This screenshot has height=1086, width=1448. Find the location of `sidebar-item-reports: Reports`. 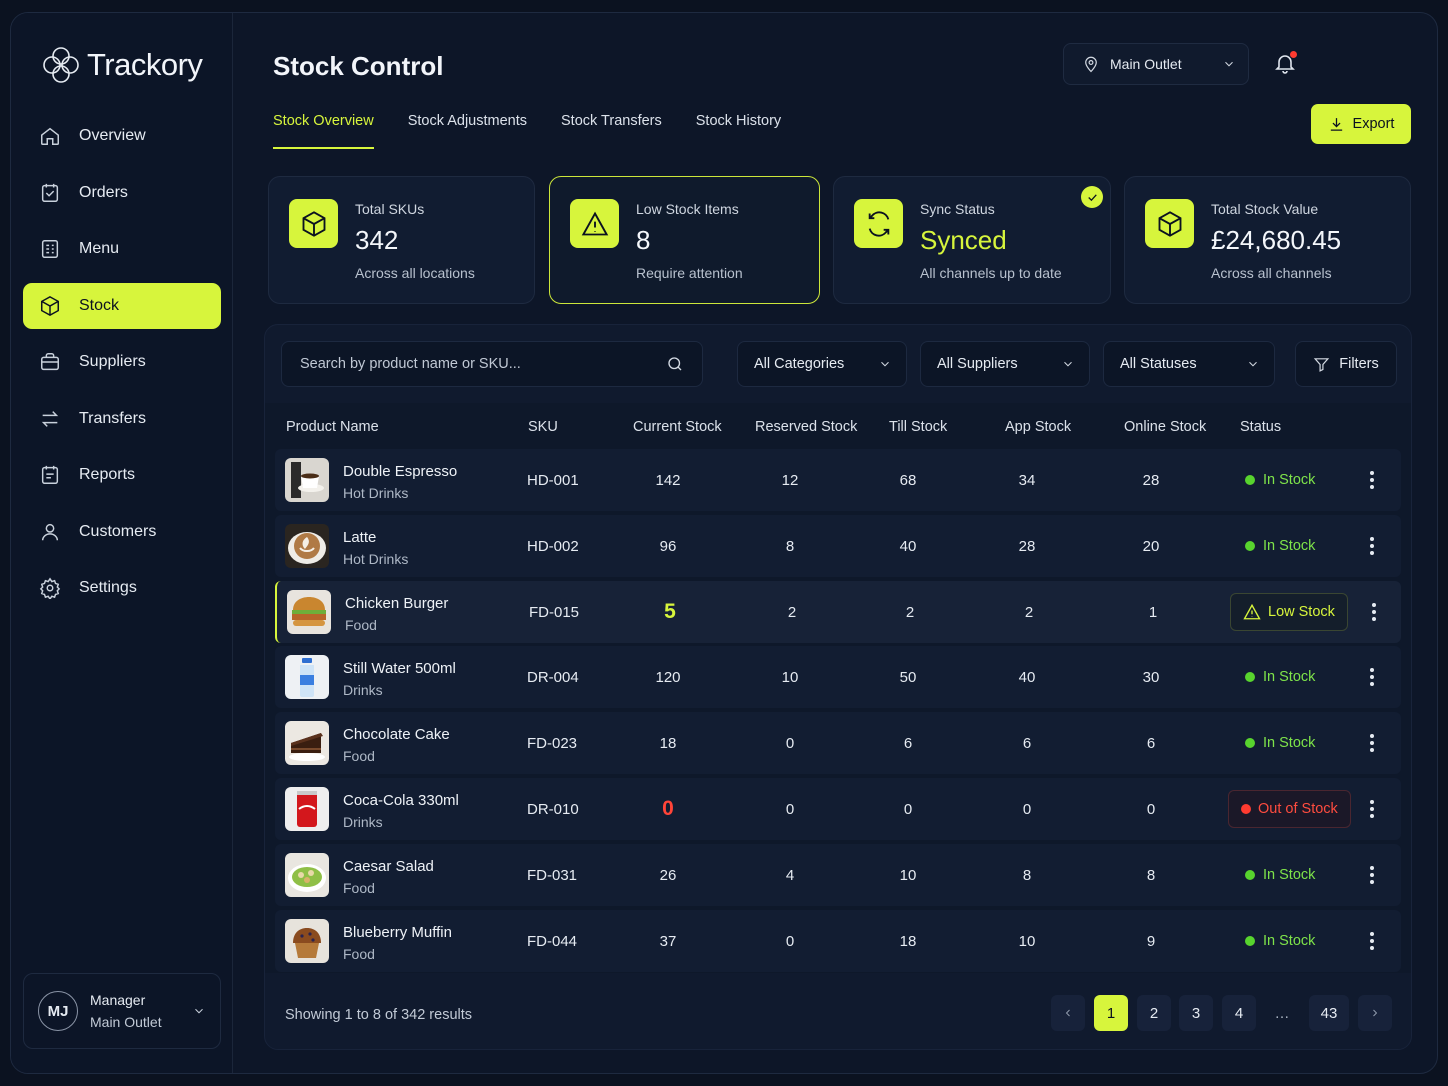

sidebar-item-reports: Reports is located at coordinates (122, 475).